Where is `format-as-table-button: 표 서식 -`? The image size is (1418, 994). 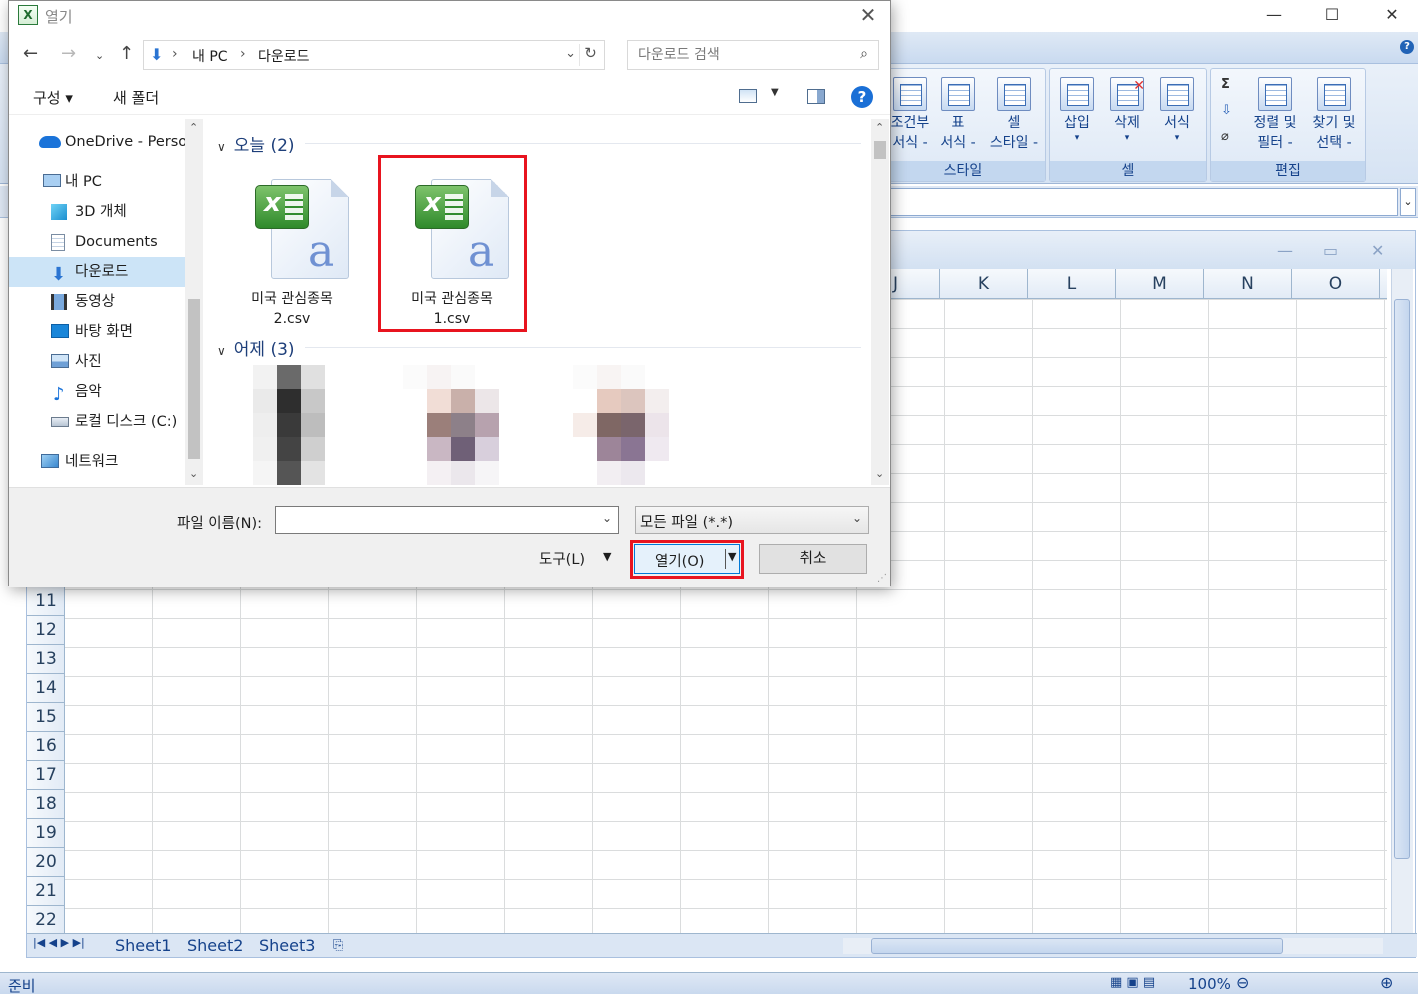
format-as-table-button: 표 서식 - is located at coordinates (958, 111).